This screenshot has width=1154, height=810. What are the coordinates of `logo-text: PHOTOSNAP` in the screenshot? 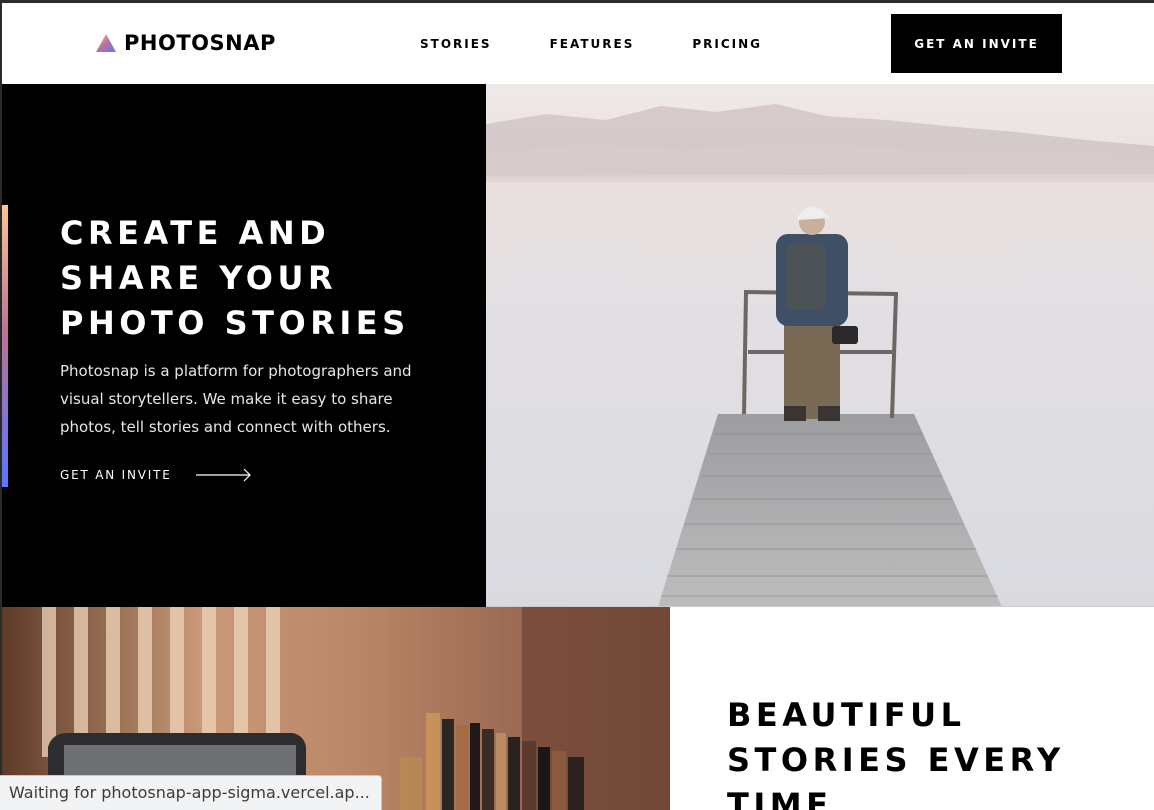 It's located at (200, 43).